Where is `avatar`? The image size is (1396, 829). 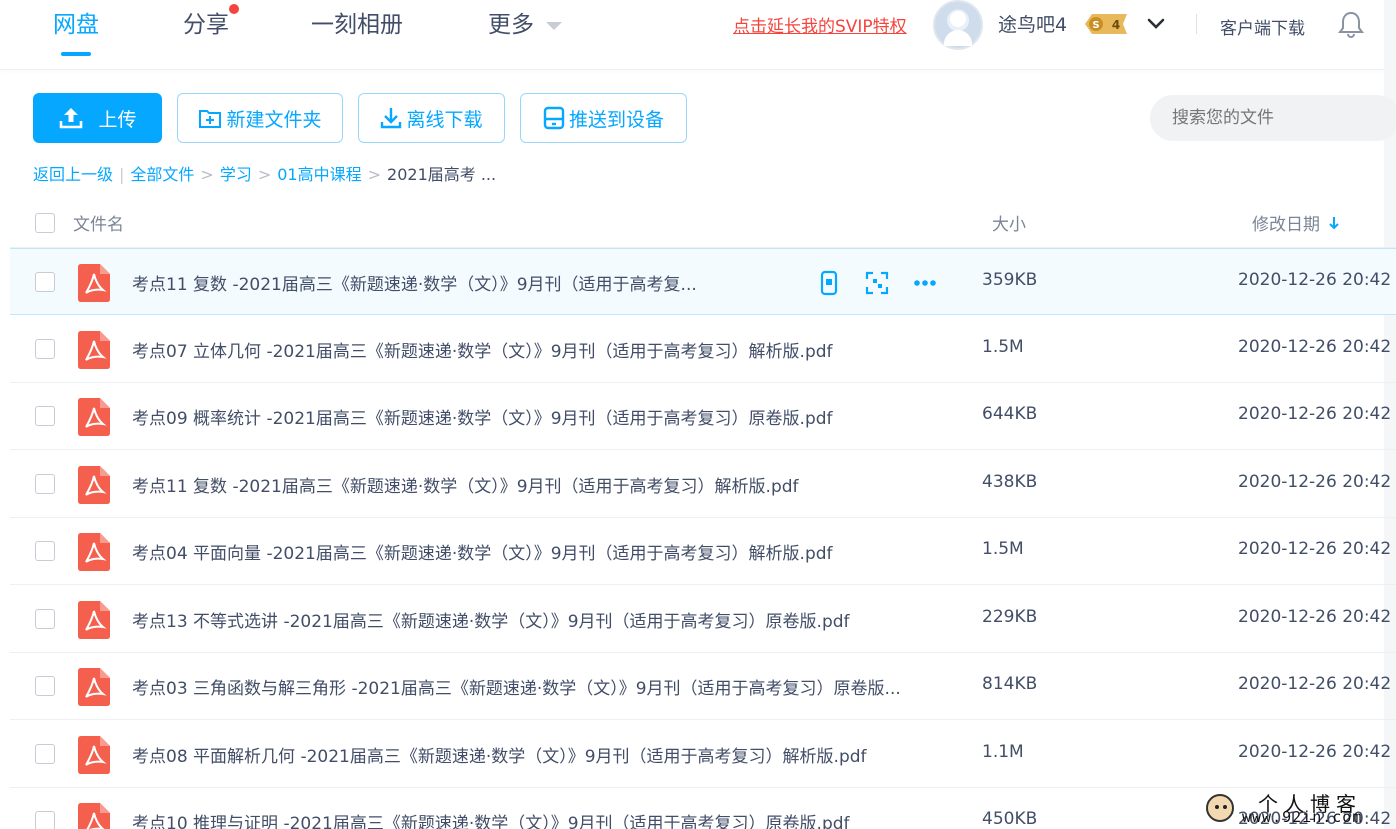 avatar is located at coordinates (958, 25).